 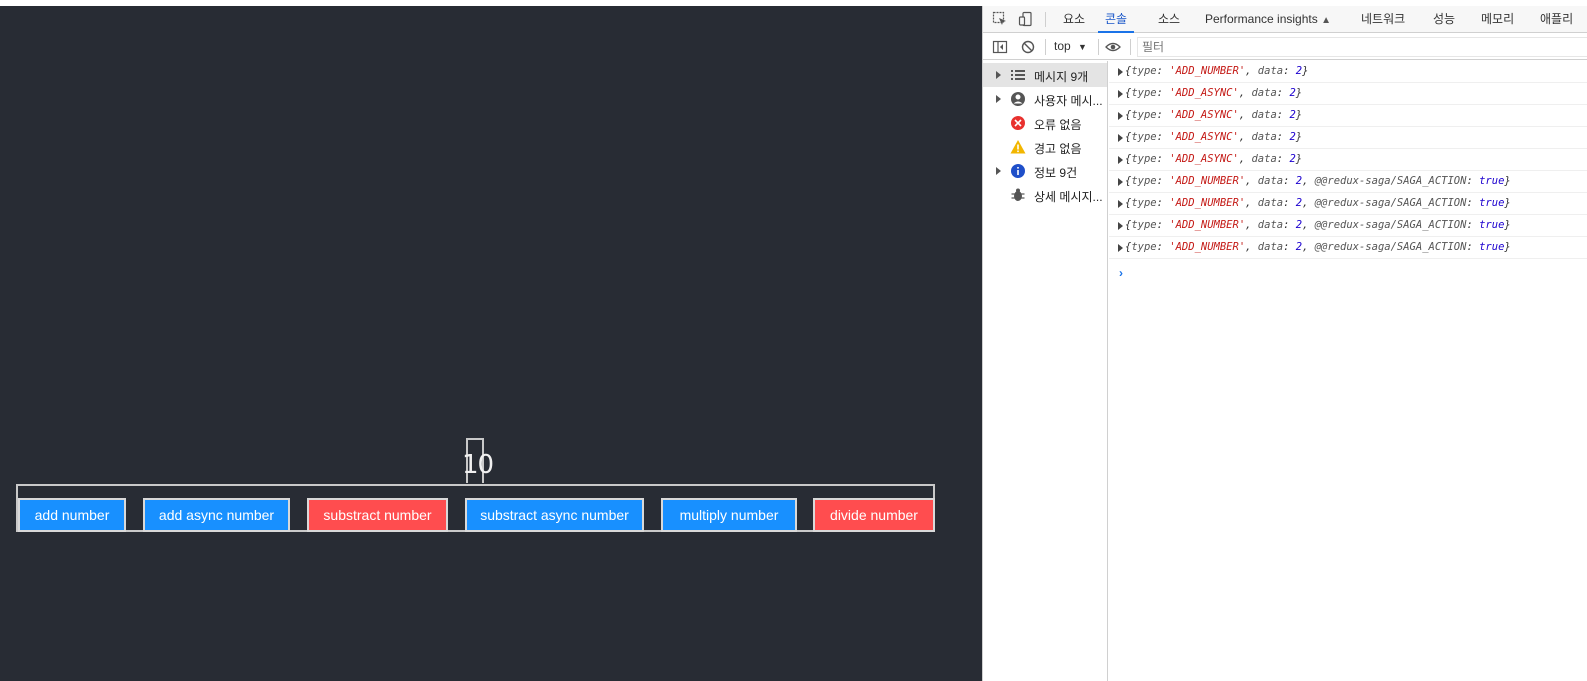 What do you see at coordinates (1018, 99) in the screenshot?
I see `user-icon` at bounding box center [1018, 99].